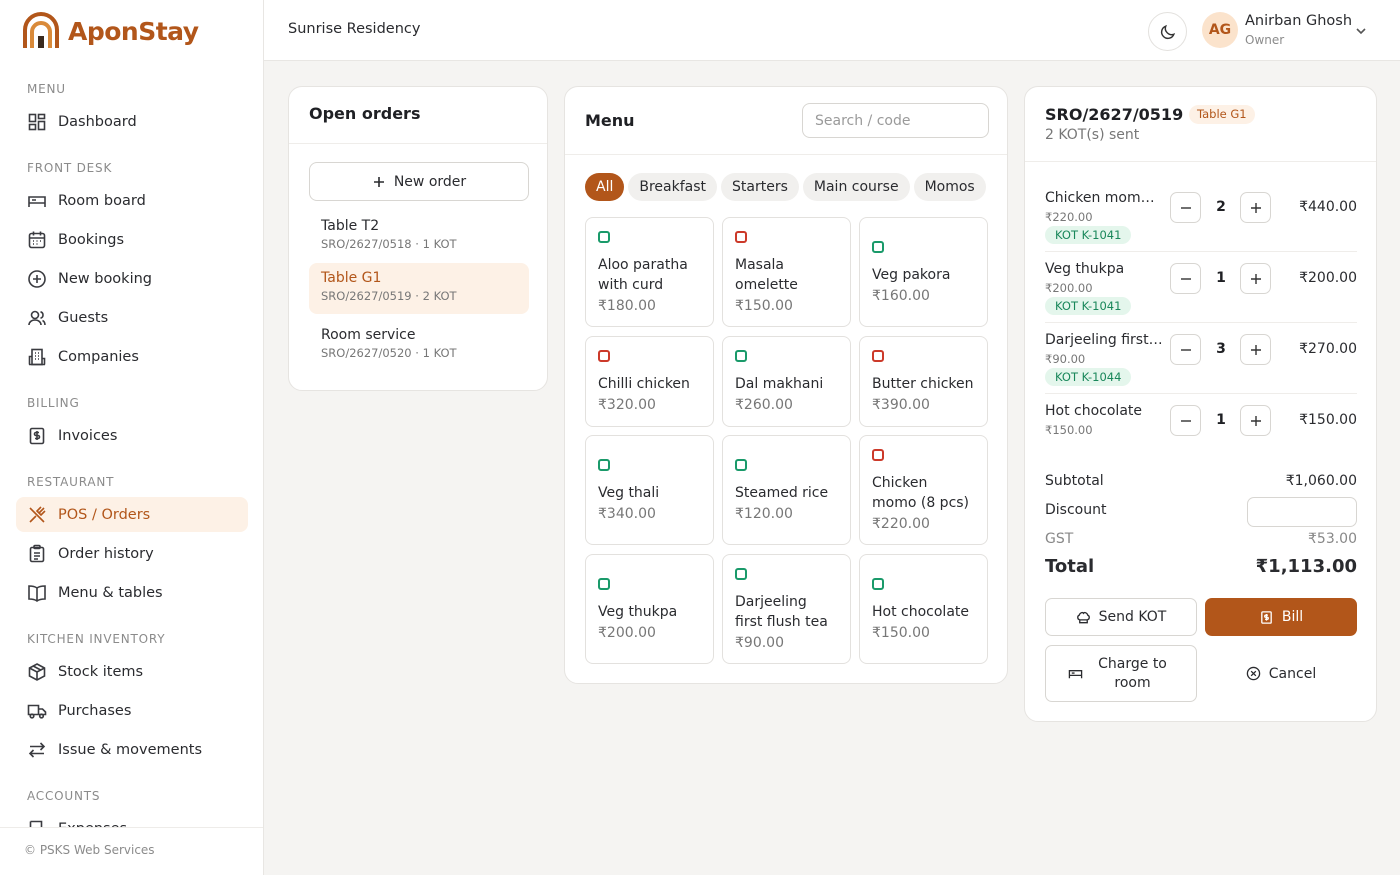  I want to click on sidebar-item-new-booking: New booking, so click(132, 278).